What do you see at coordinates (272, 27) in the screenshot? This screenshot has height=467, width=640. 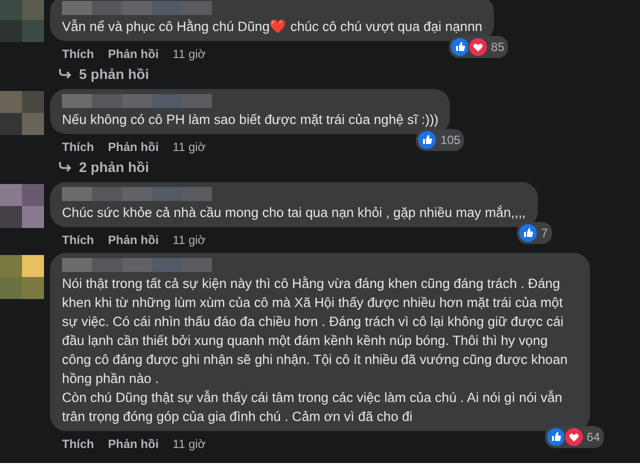 I see `comment-text: Vẫn nể và phục cô Hằng chú Dũng❤ chúc cô chú vượt qua đại nạnnn` at bounding box center [272, 27].